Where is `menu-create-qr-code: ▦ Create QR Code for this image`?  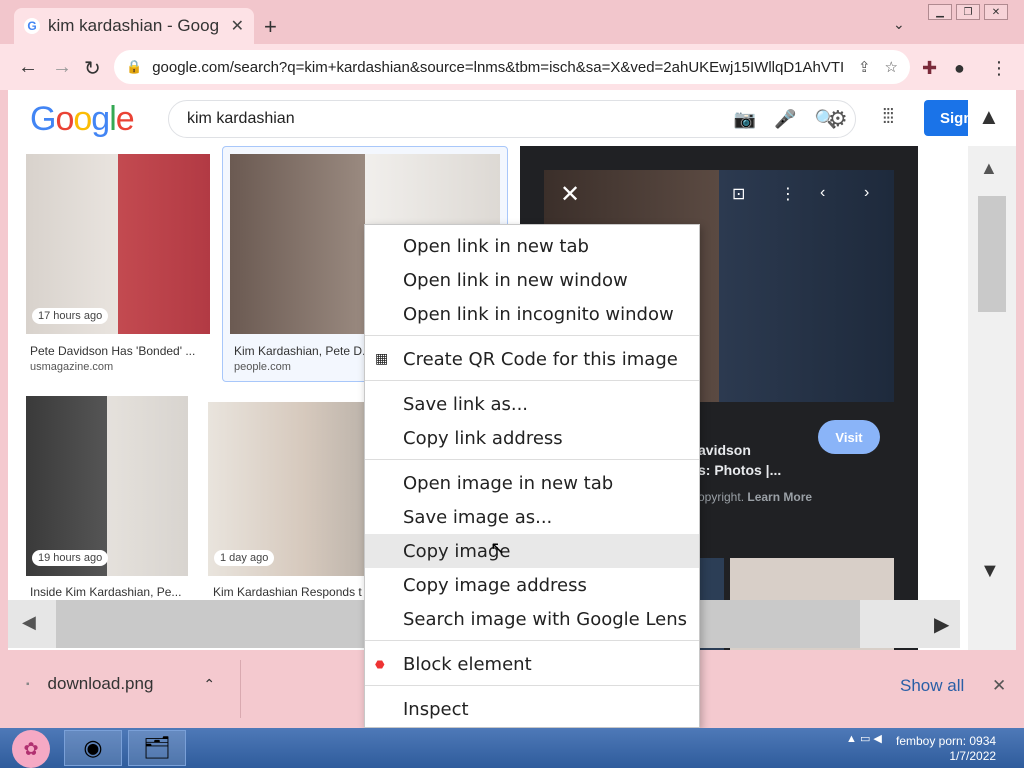 menu-create-qr-code: ▦ Create QR Code for this image is located at coordinates (532, 359).